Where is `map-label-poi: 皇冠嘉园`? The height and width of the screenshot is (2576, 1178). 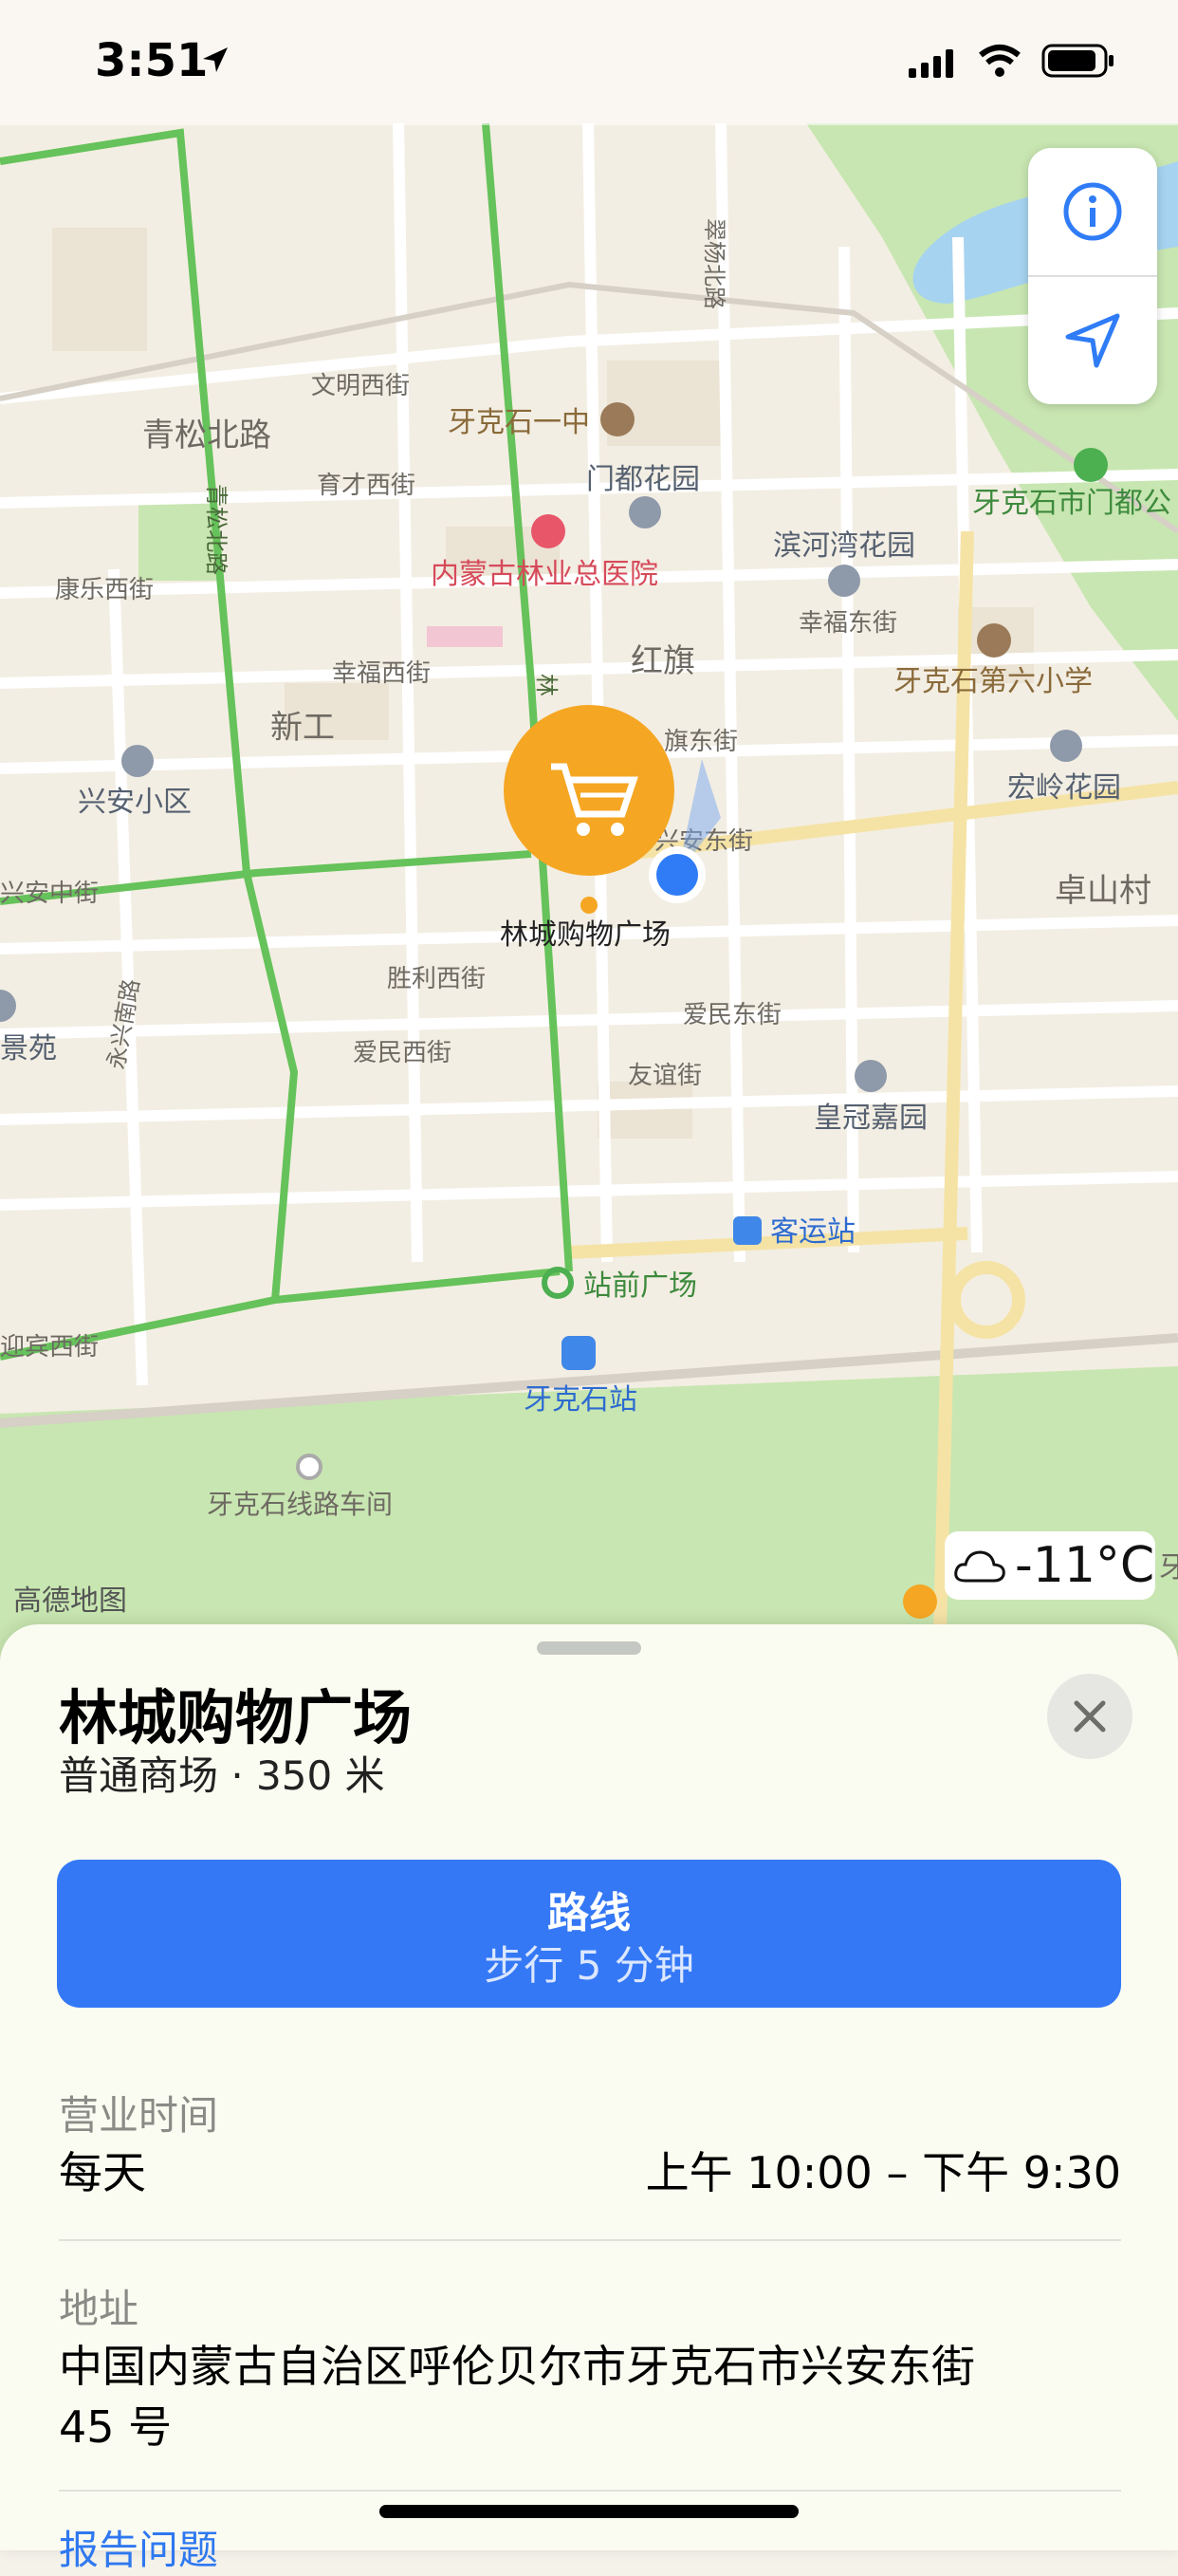
map-label-poi: 皇冠嘉园 is located at coordinates (871, 1118).